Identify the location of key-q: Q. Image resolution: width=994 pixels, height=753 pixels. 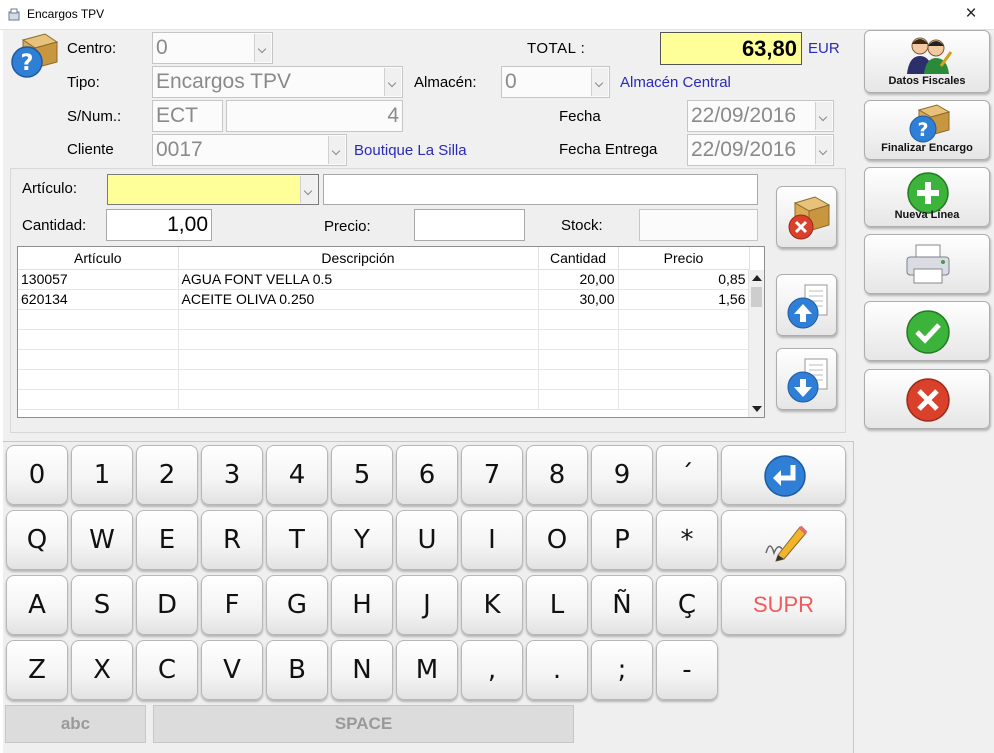
(37, 540).